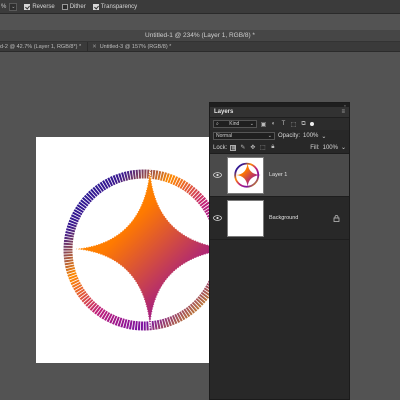  Describe the element at coordinates (301, 218) in the screenshot. I see `layer-name: Background` at that location.